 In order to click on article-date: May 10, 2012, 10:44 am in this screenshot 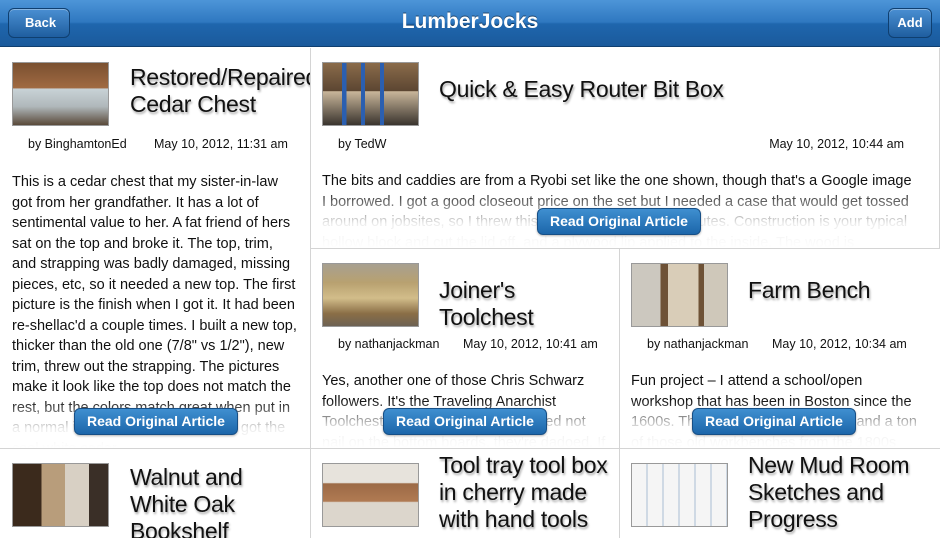, I will do `click(836, 144)`.